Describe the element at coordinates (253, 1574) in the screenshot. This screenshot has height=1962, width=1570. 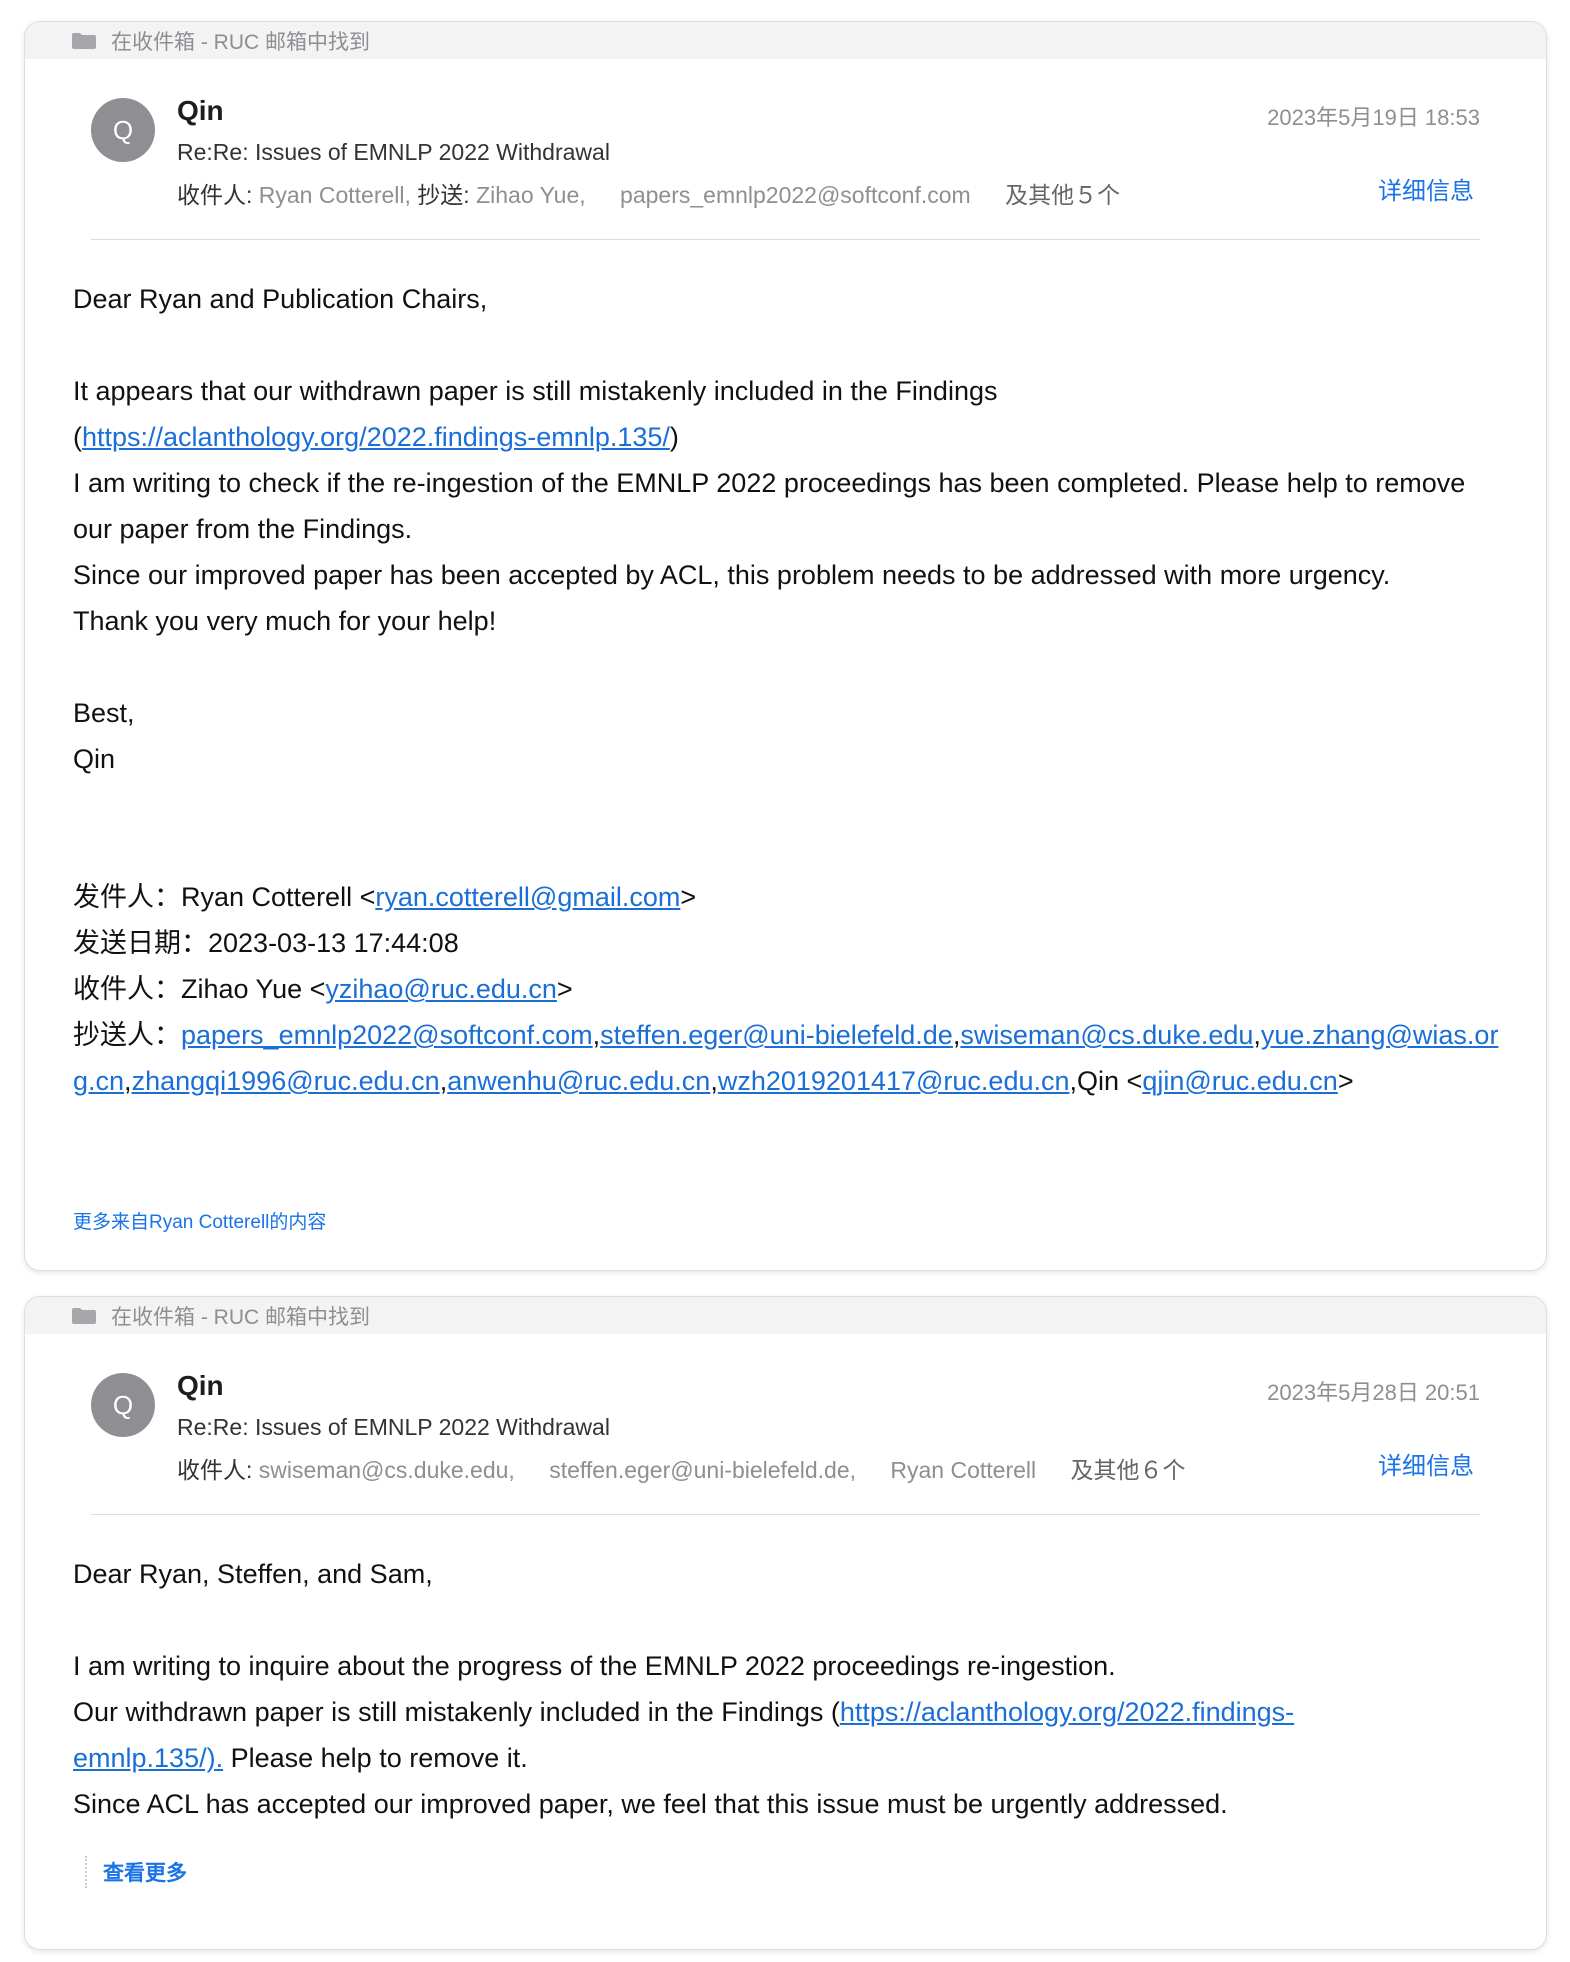
I see `greeting: Dear Ryan, Steffen, and Sam,` at that location.